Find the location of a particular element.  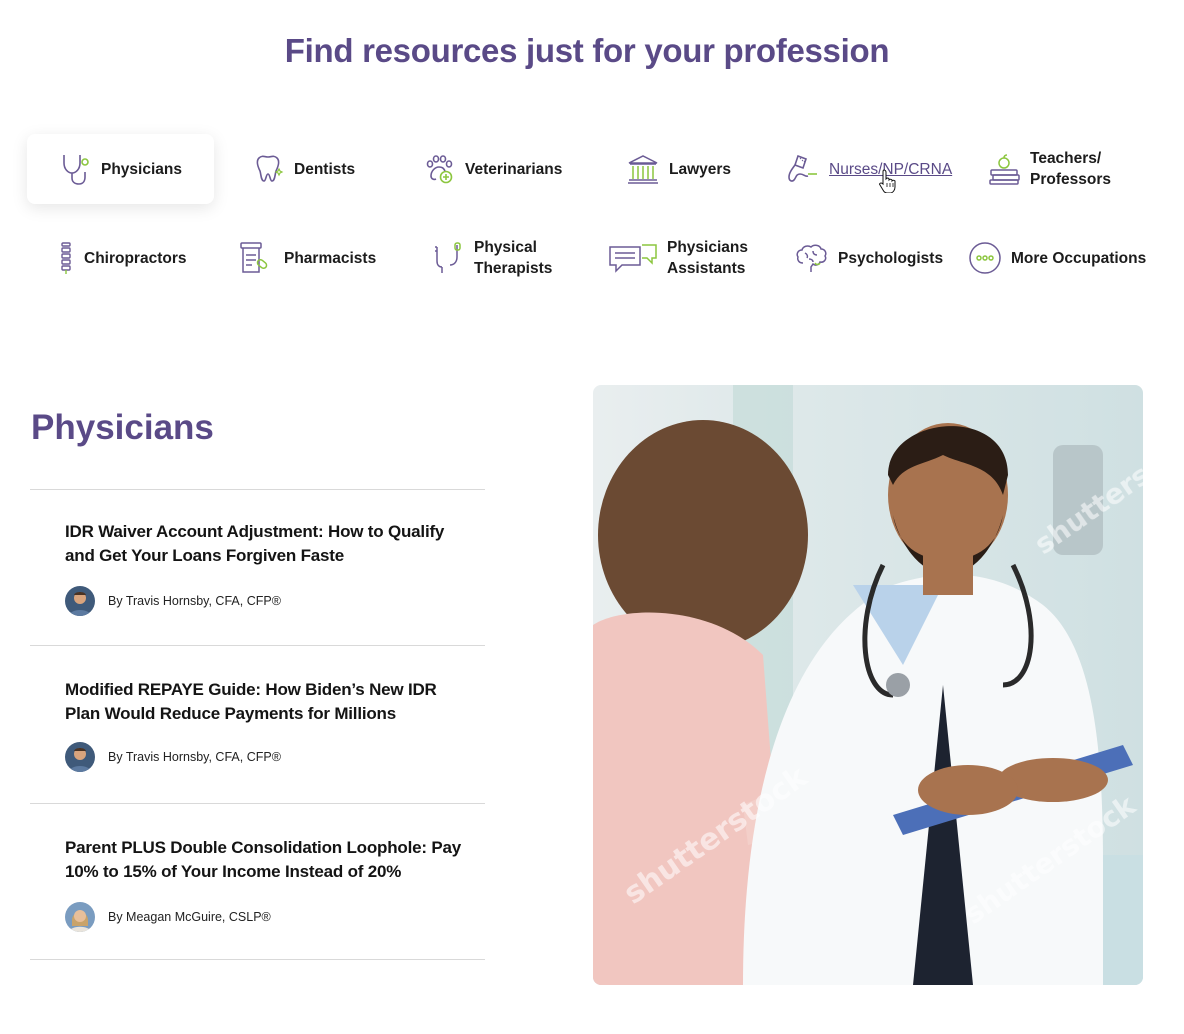

profession-label: Dentists is located at coordinates (325, 169).